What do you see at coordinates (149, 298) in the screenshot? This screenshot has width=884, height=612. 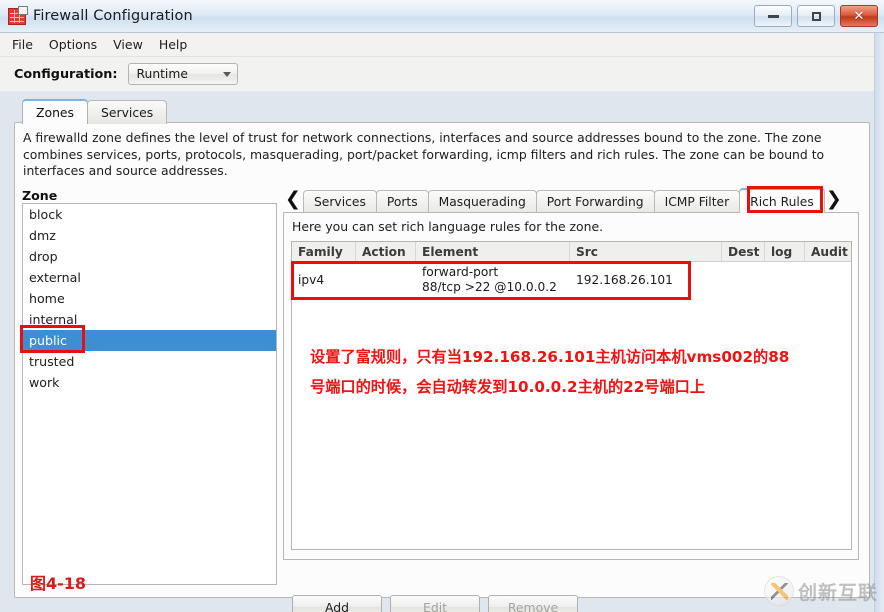 I see `zone-item-home: home` at bounding box center [149, 298].